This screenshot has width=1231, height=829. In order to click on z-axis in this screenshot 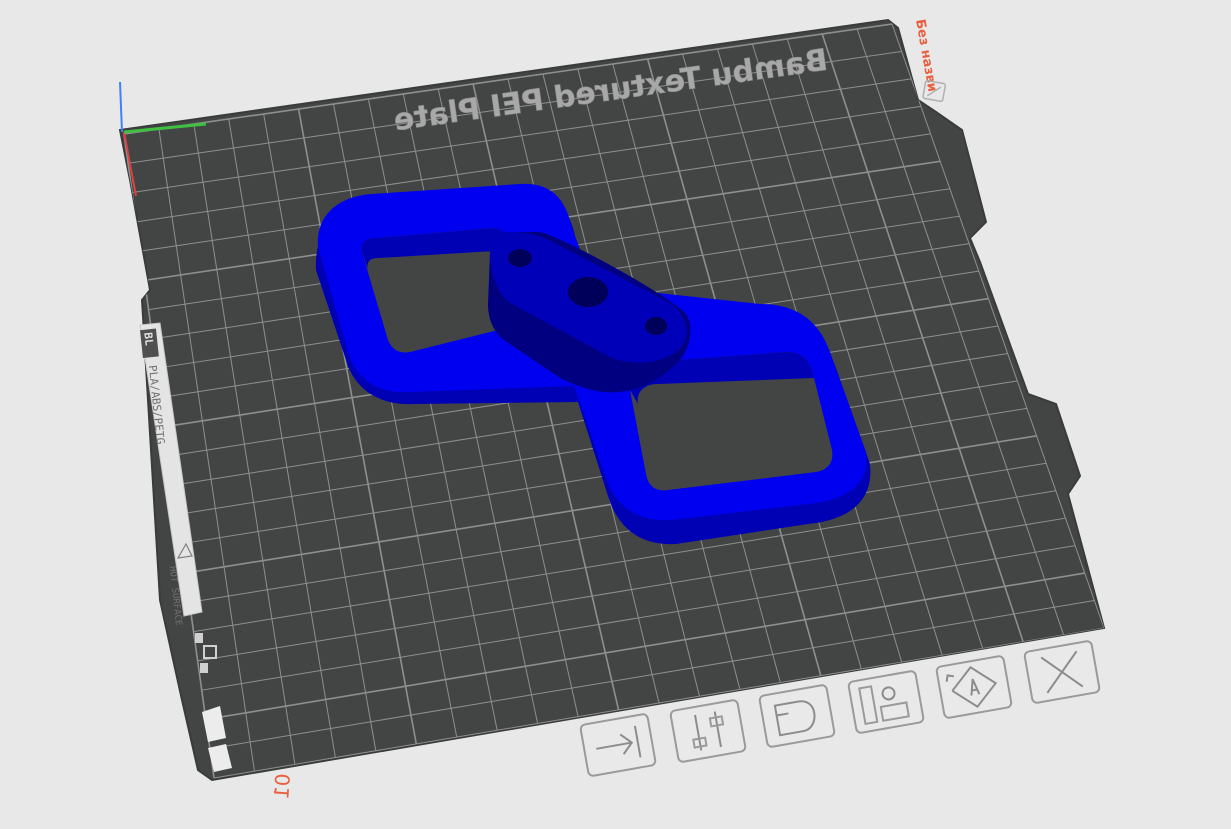, I will do `click(121, 107)`.